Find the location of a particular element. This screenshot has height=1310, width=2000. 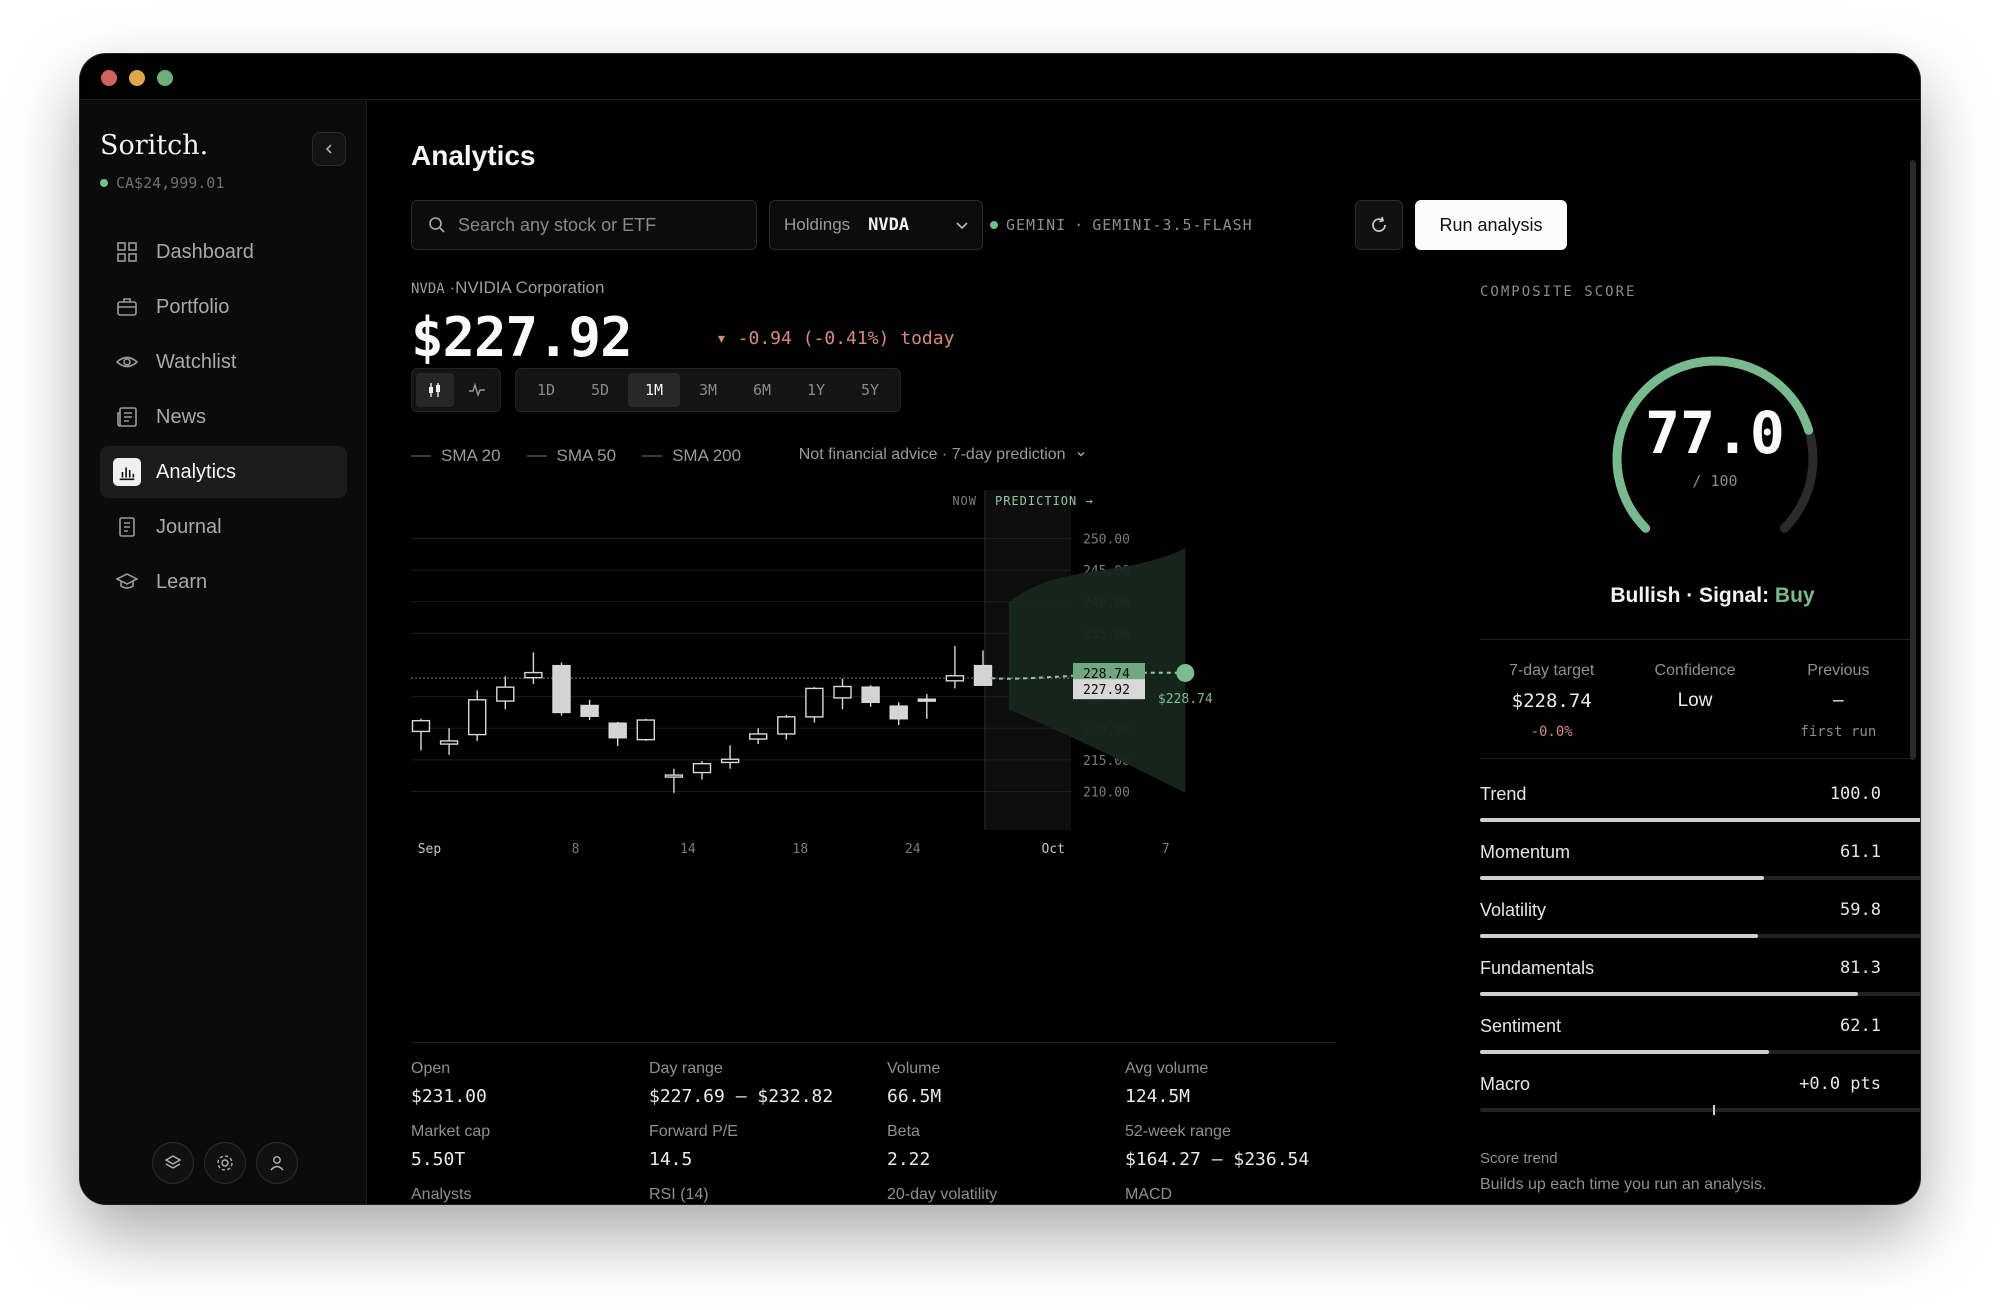

sidebar-item-label: Journal is located at coordinates (189, 526).